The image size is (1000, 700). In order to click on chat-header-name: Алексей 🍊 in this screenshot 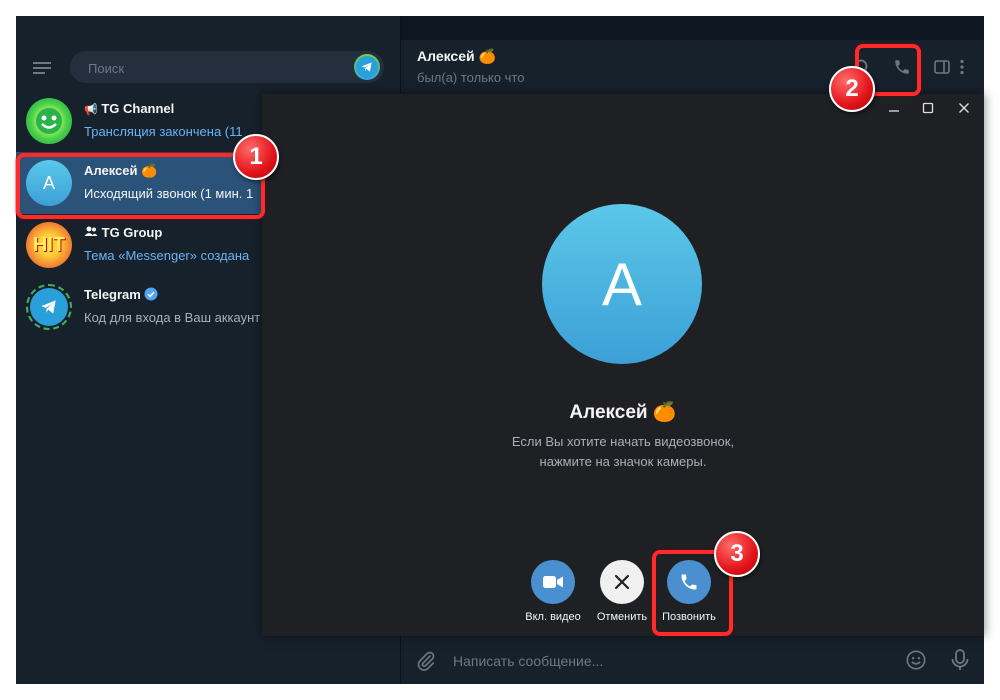, I will do `click(456, 56)`.